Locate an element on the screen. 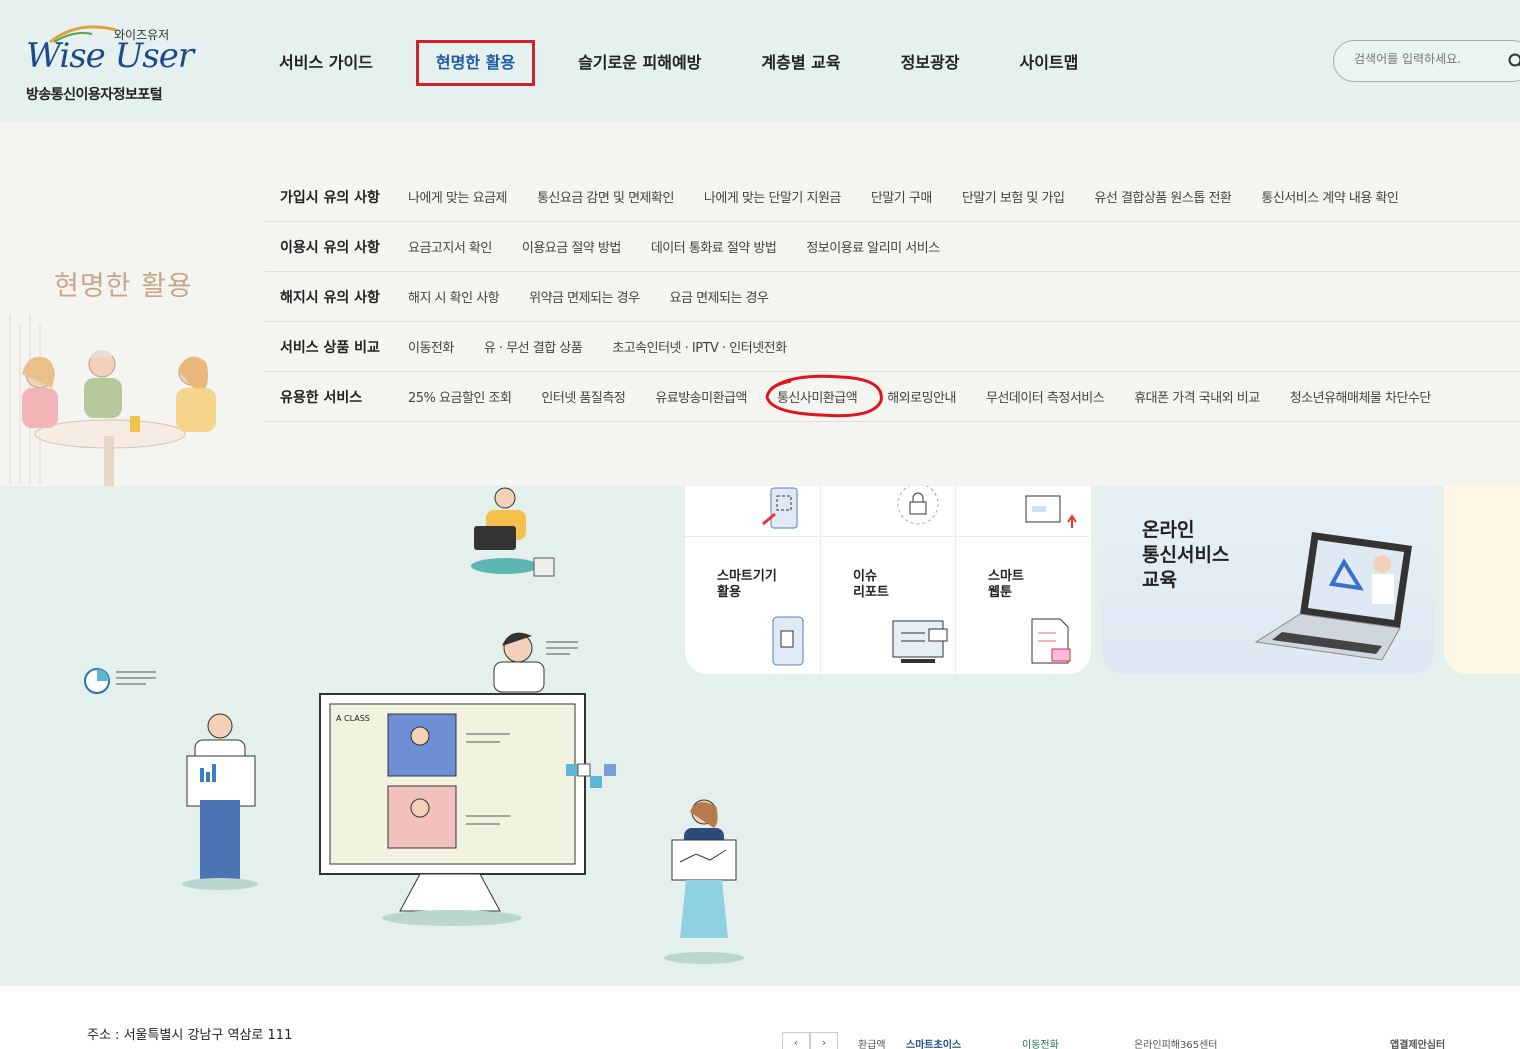 This screenshot has width=1520, height=1049. banner-link: 환급액 is located at coordinates (872, 1042).